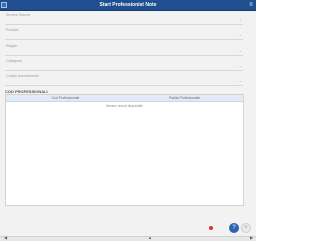 This screenshot has height=245, width=320. Describe the element at coordinates (12, 30) in the screenshot. I see `field-label: Product` at that location.